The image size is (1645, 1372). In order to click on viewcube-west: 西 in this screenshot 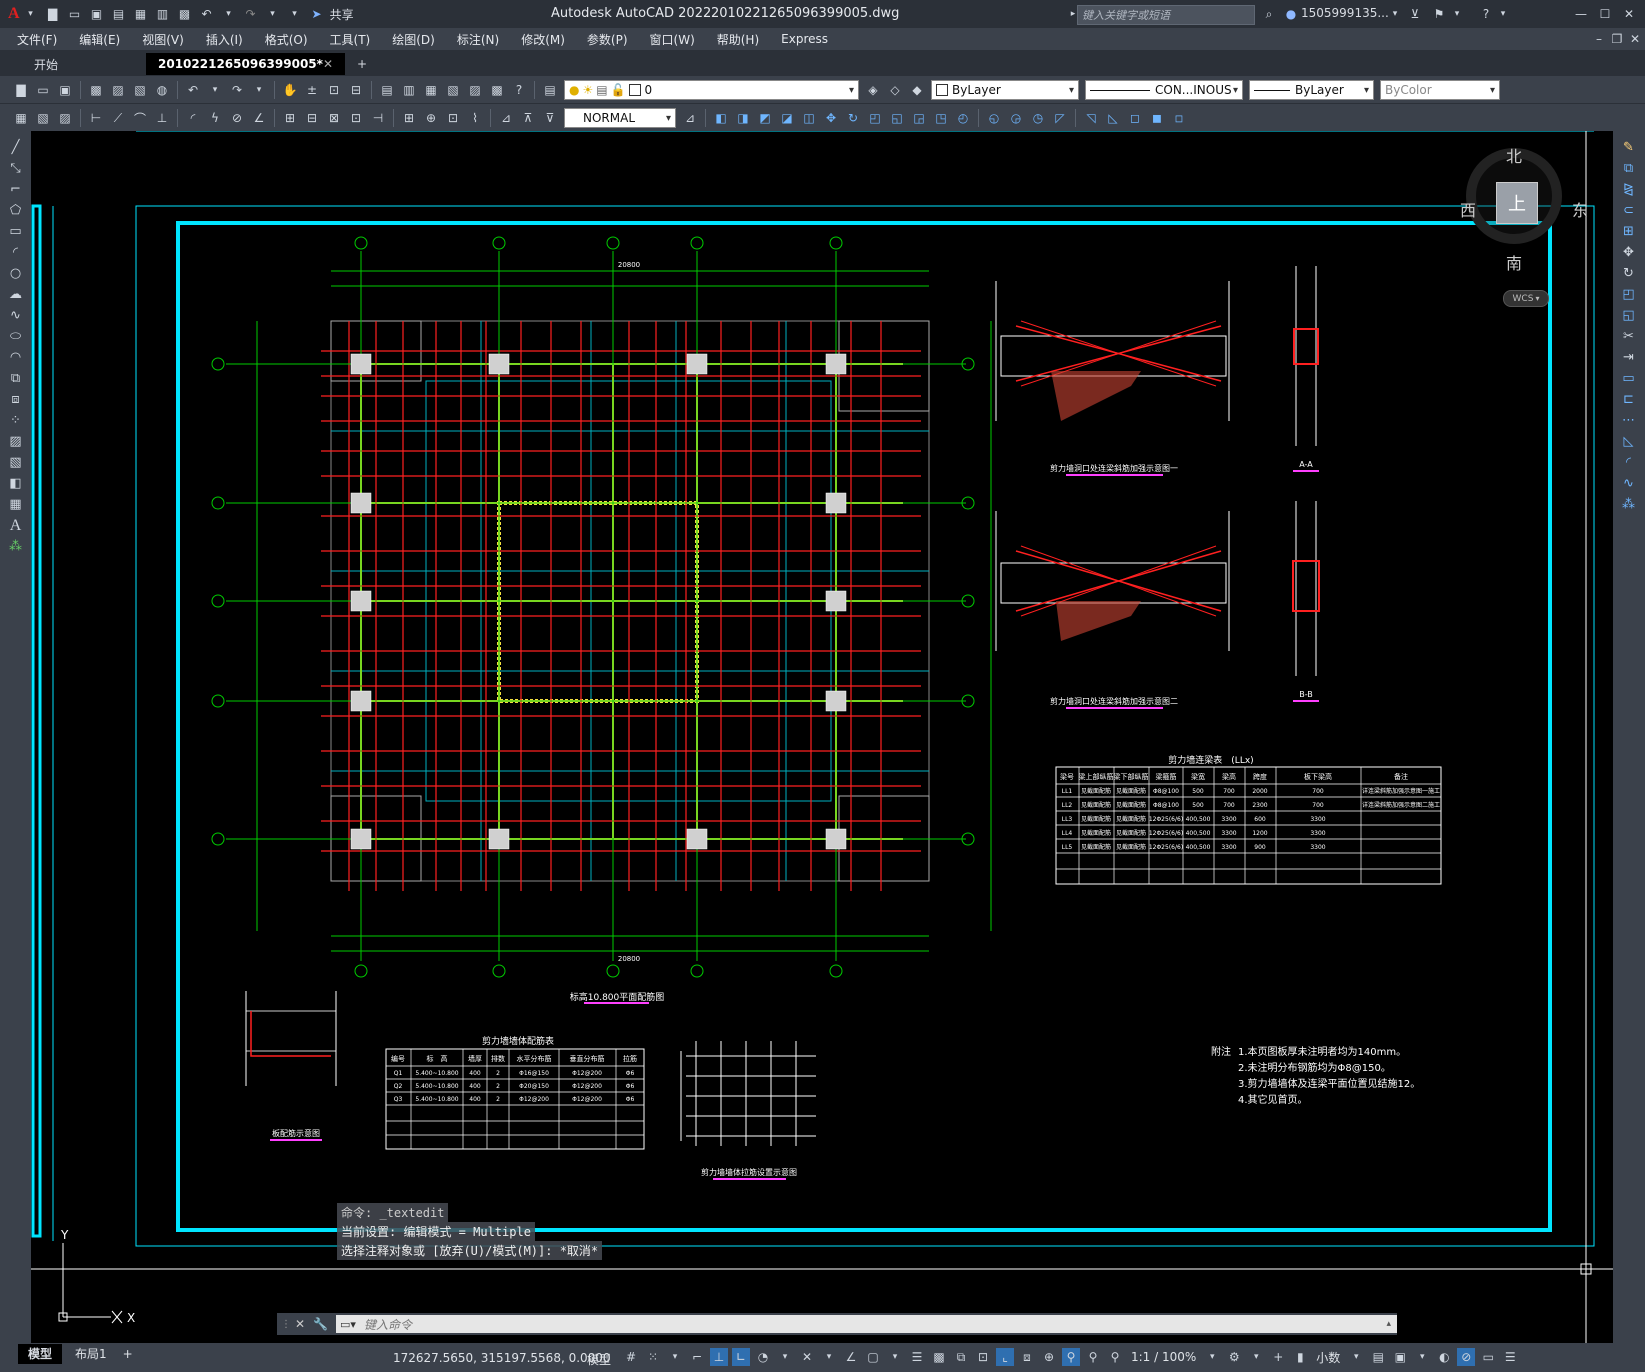, I will do `click(1468, 209)`.